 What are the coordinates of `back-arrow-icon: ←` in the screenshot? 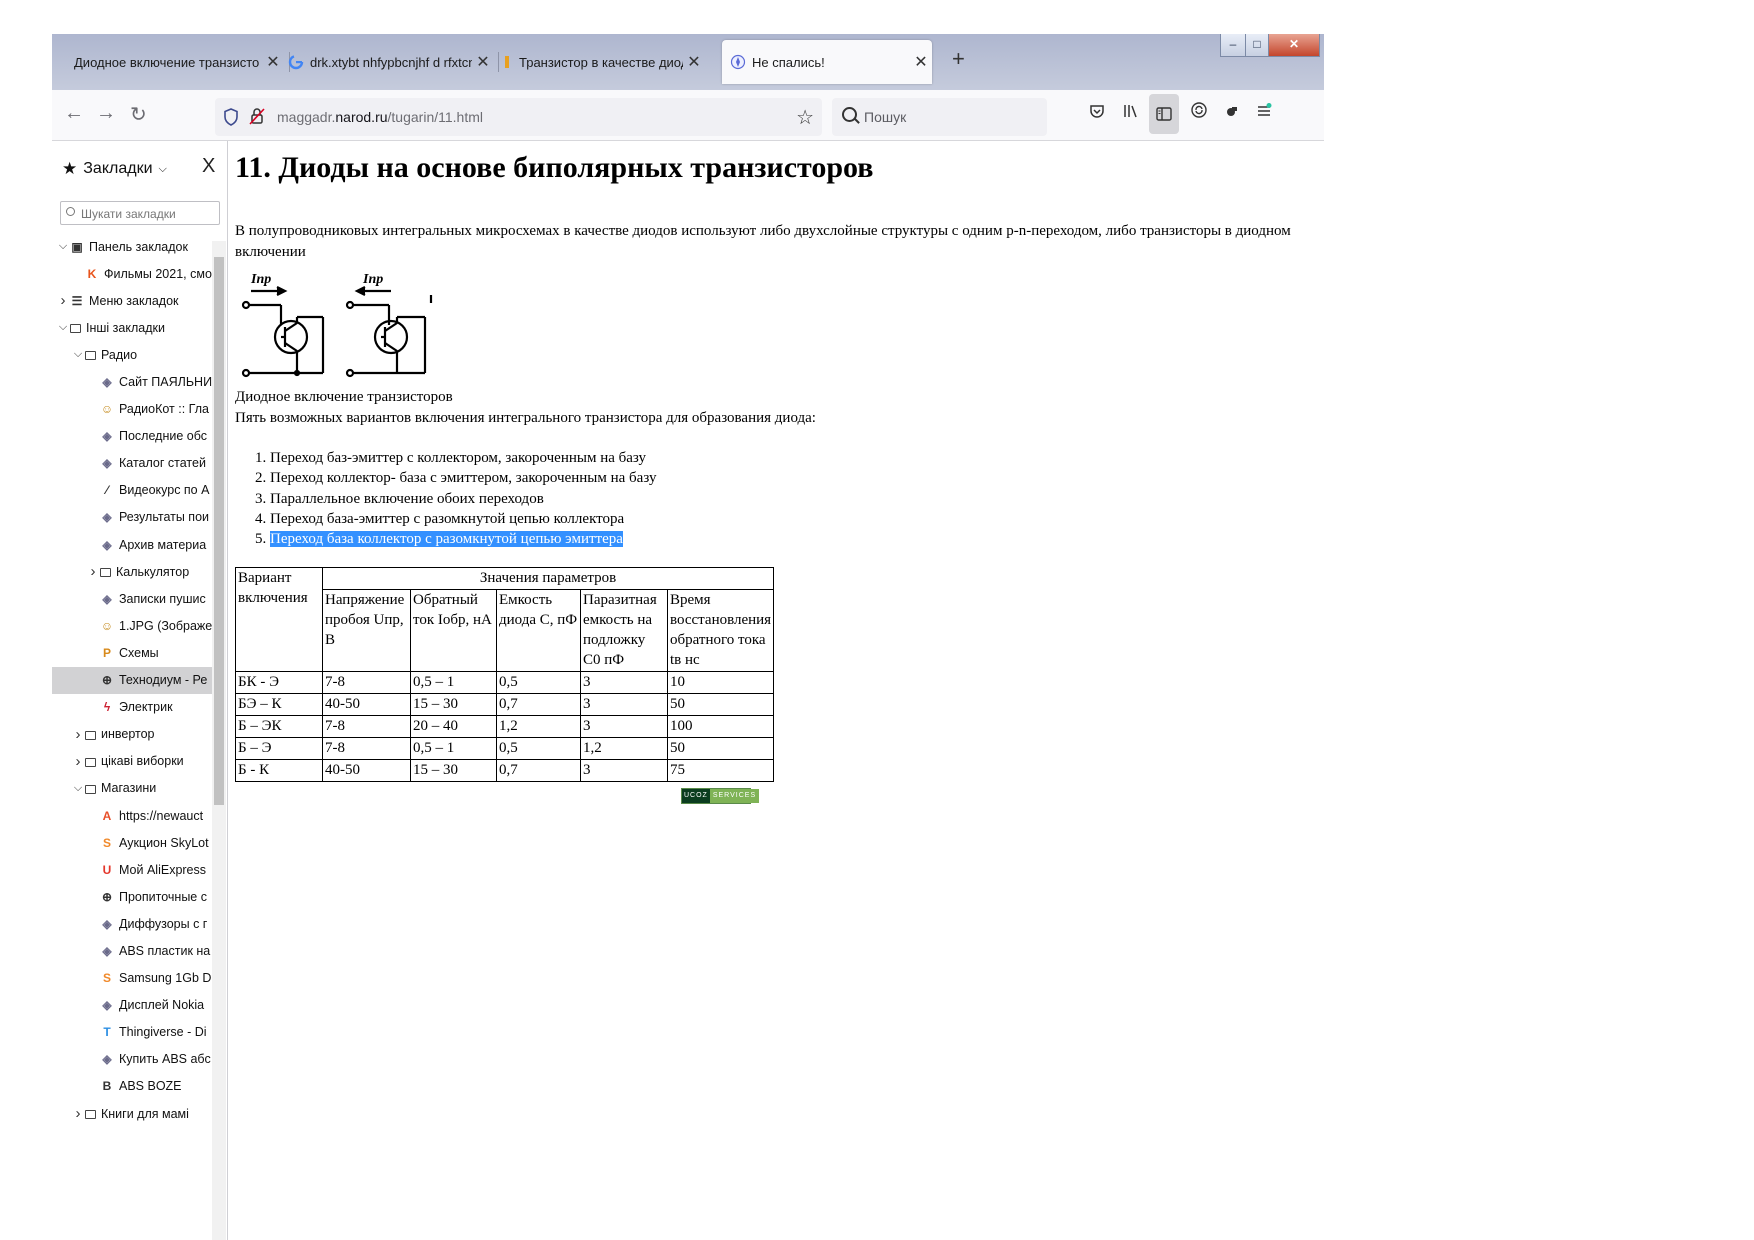 It's located at (74, 113).